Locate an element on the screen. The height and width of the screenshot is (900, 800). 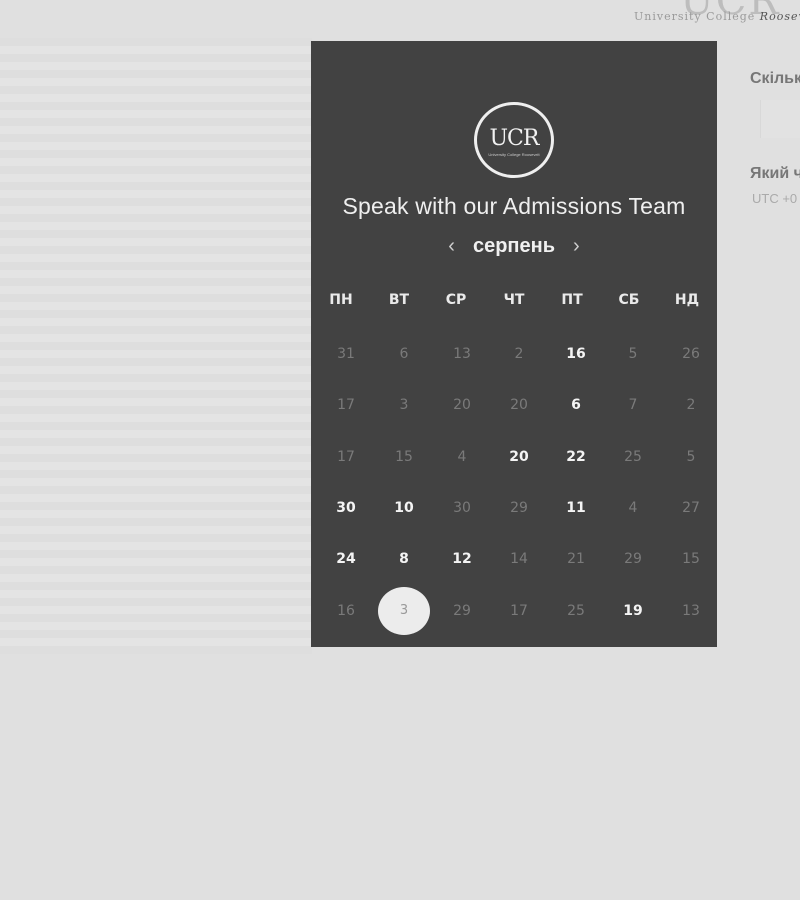
date-number: 3 is located at coordinates (404, 405).